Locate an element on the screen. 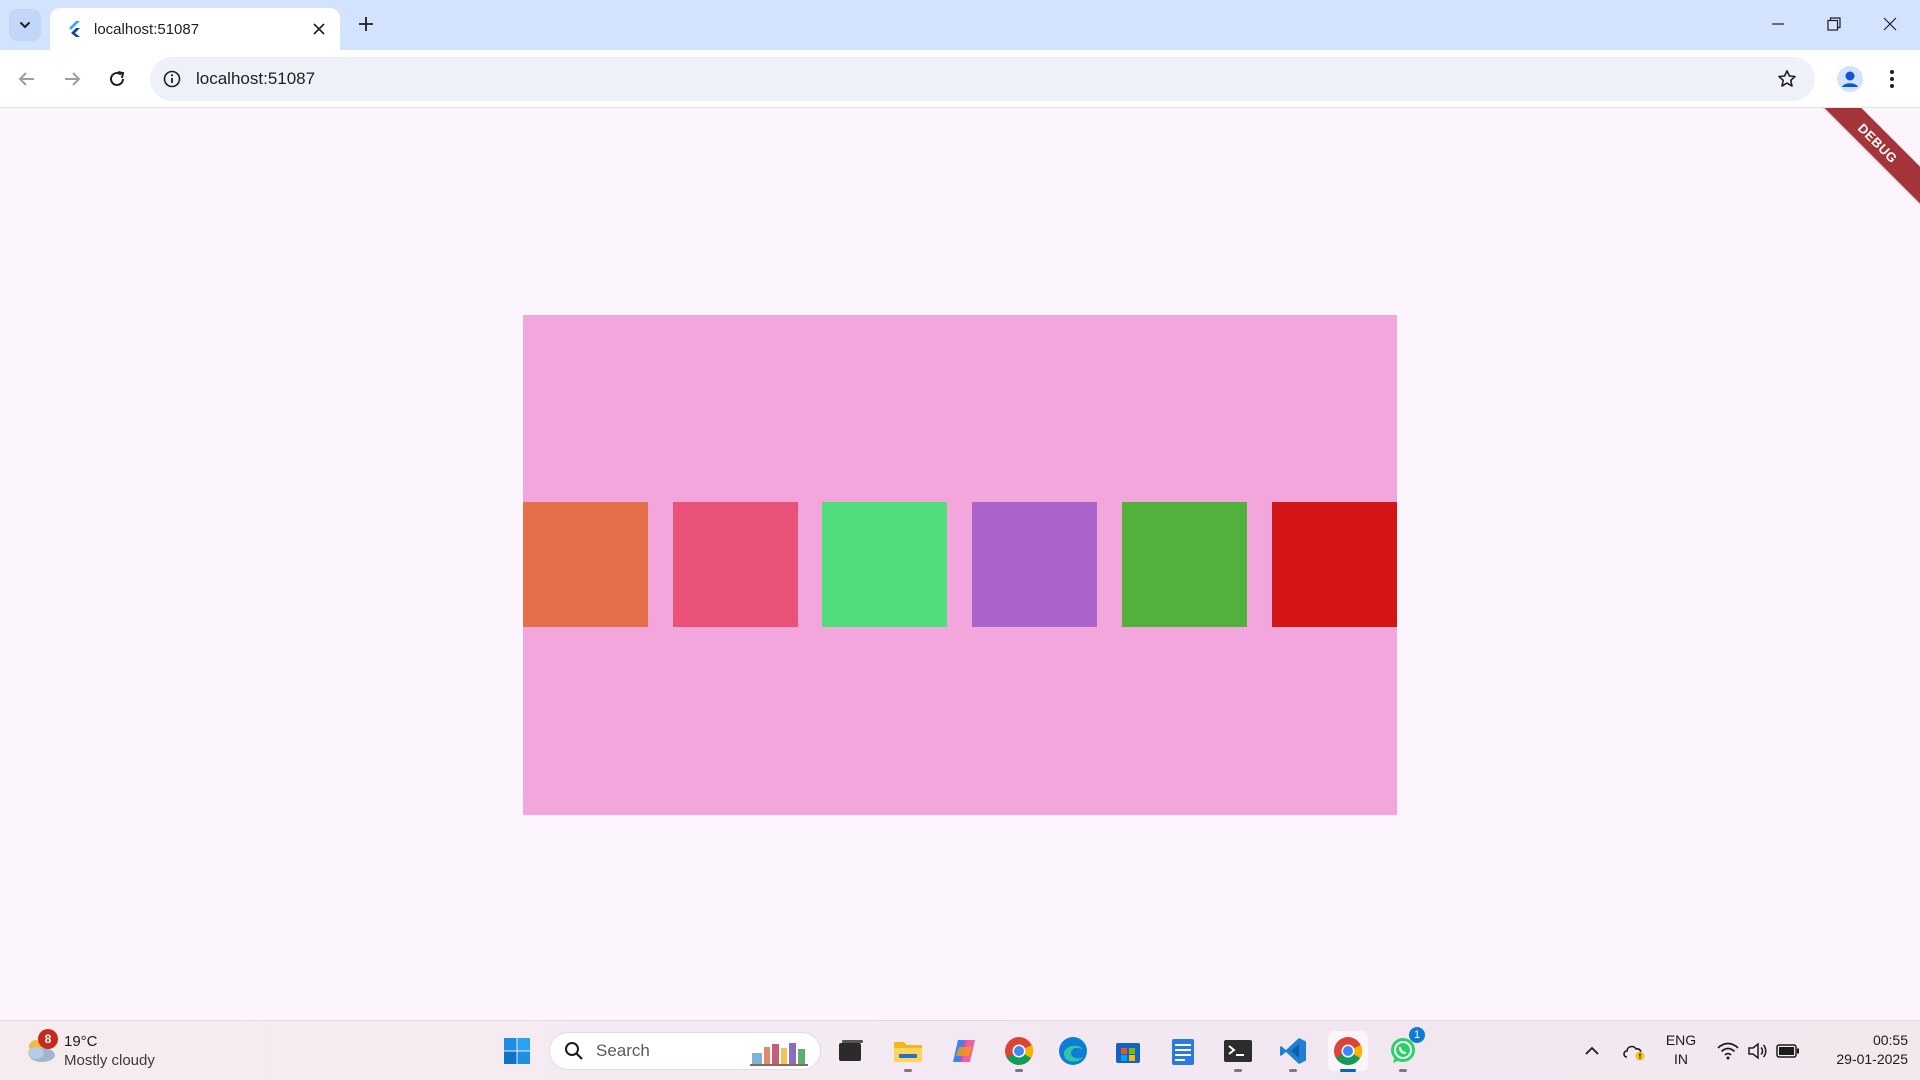 This screenshot has height=1080, width=1920. url-text: localhost:51087 is located at coordinates (985, 79).